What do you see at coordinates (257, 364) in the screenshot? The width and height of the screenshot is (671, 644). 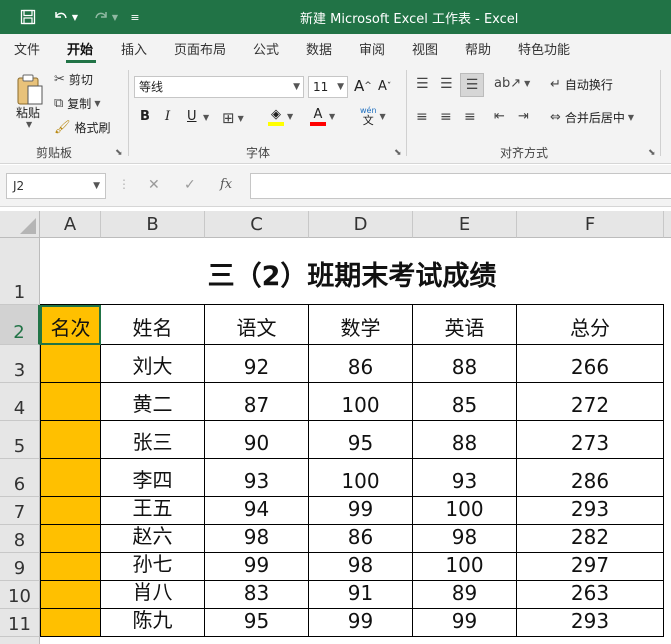 I see `cell-chinese: 92` at bounding box center [257, 364].